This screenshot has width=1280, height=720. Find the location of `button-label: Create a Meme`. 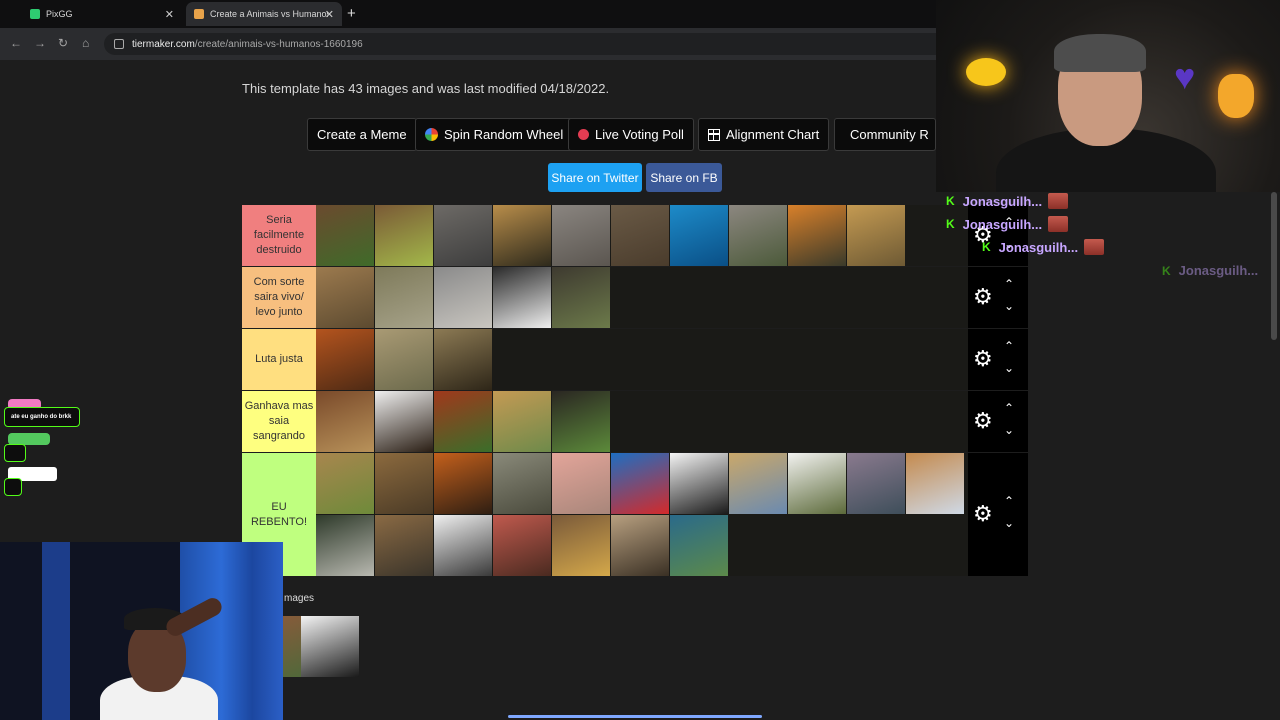

button-label: Create a Meme is located at coordinates (362, 134).